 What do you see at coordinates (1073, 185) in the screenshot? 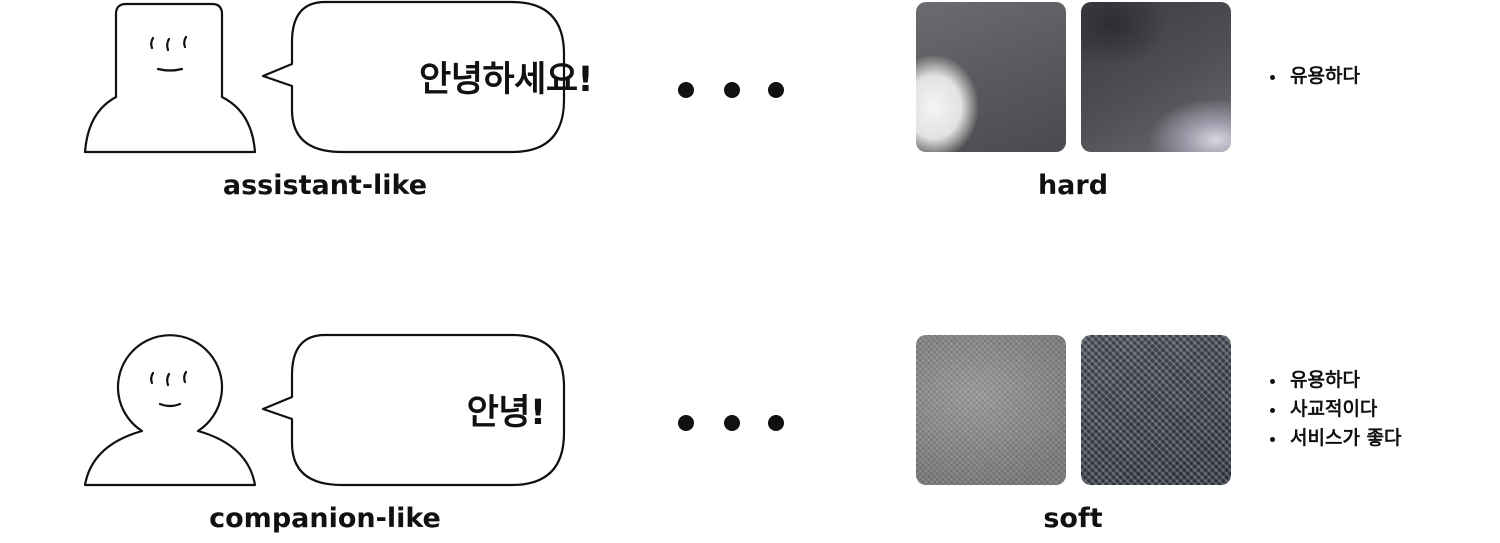
I see `hard-caption: hard` at bounding box center [1073, 185].